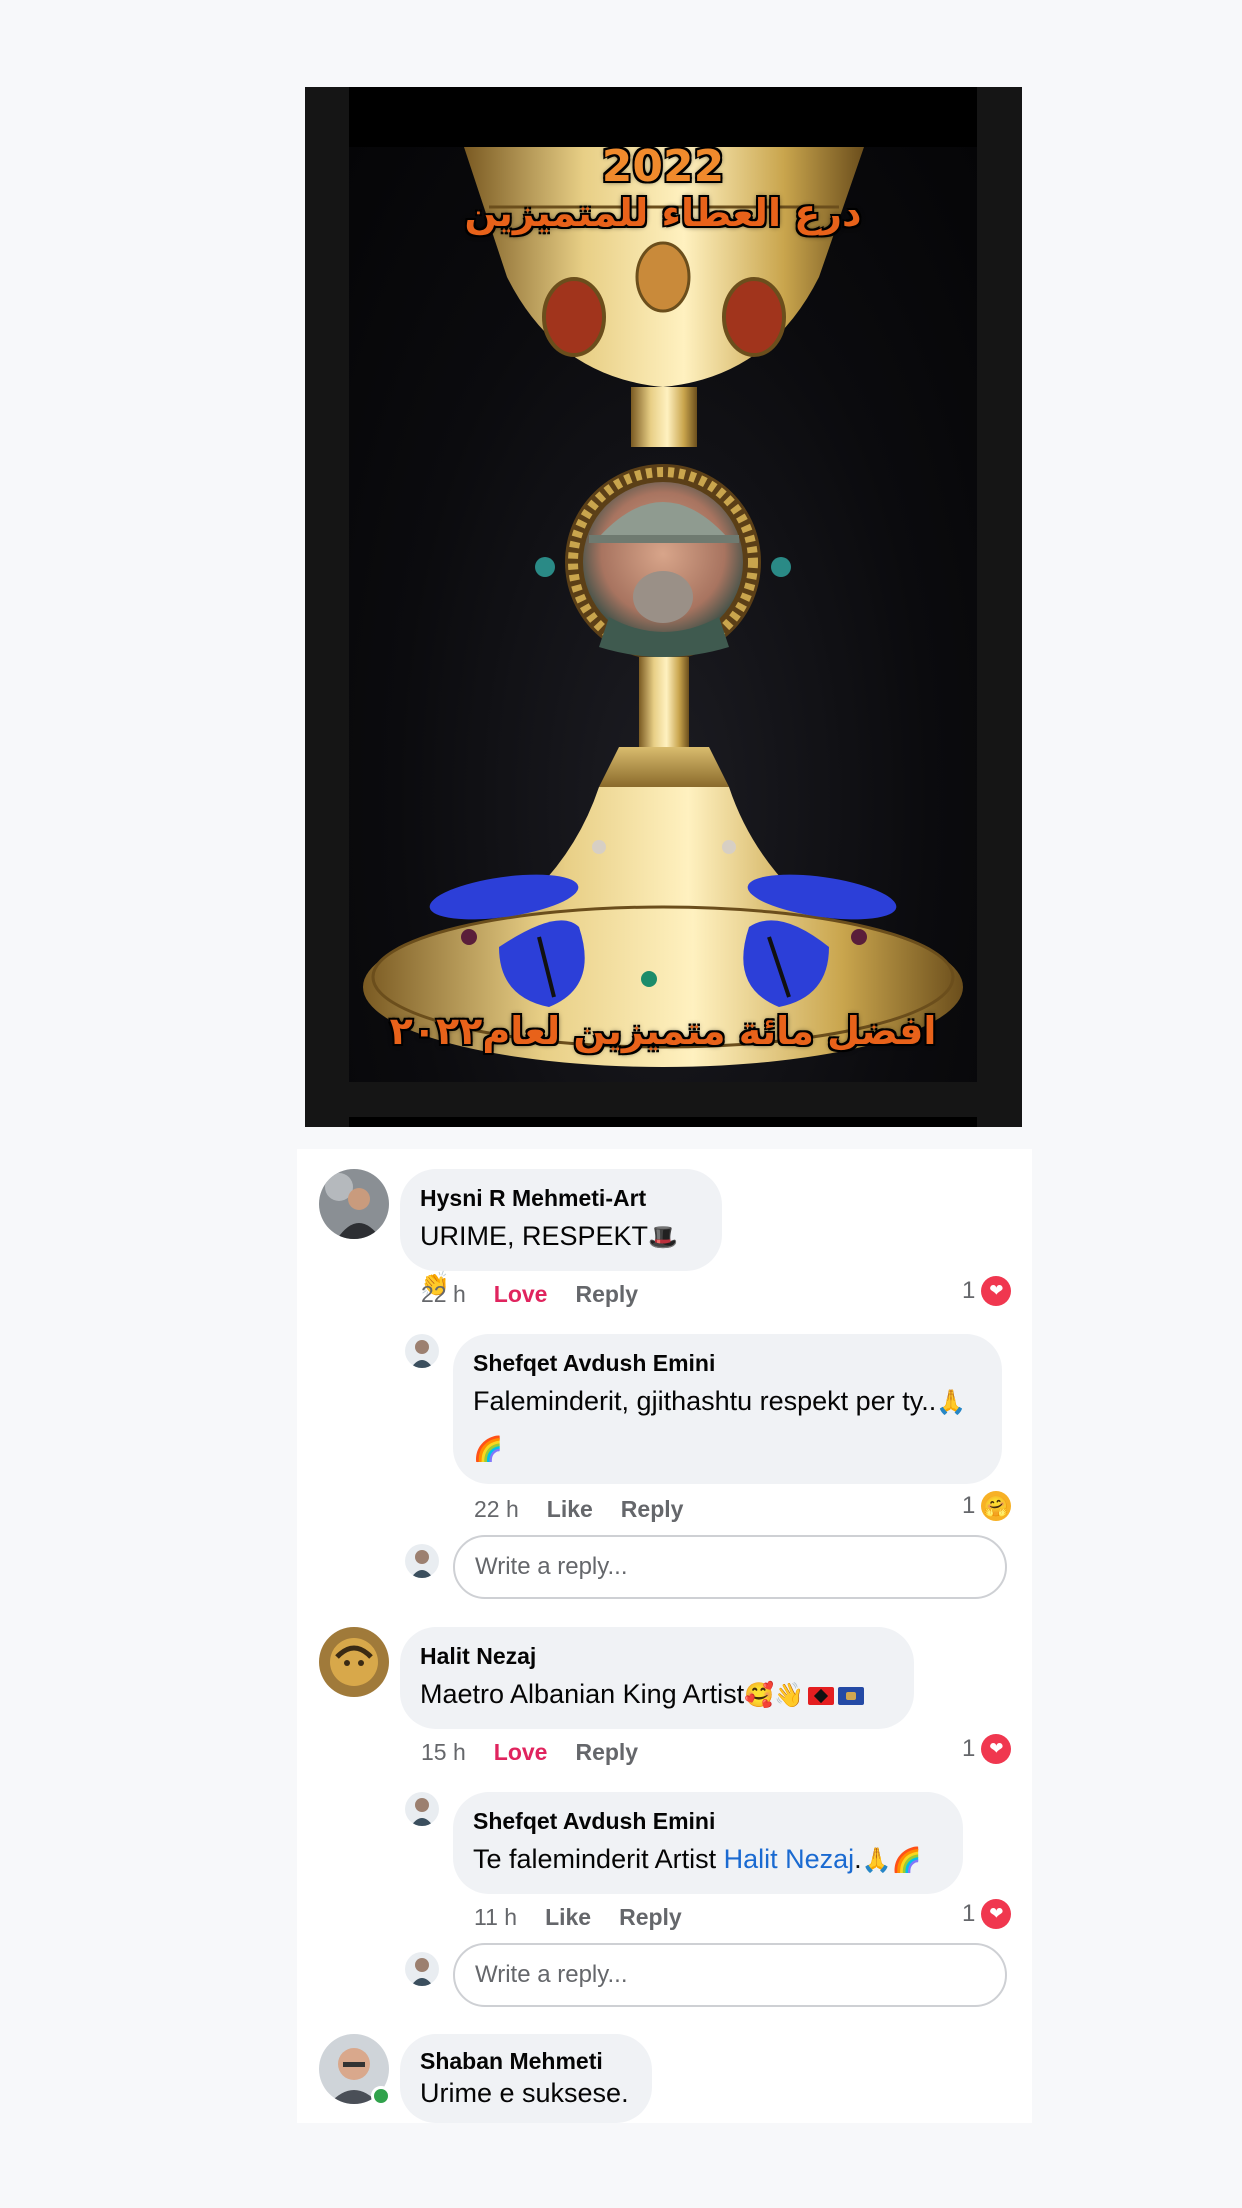 The image size is (1242, 2208). I want to click on reply-emoji-pray: 🙏, so click(951, 1402).